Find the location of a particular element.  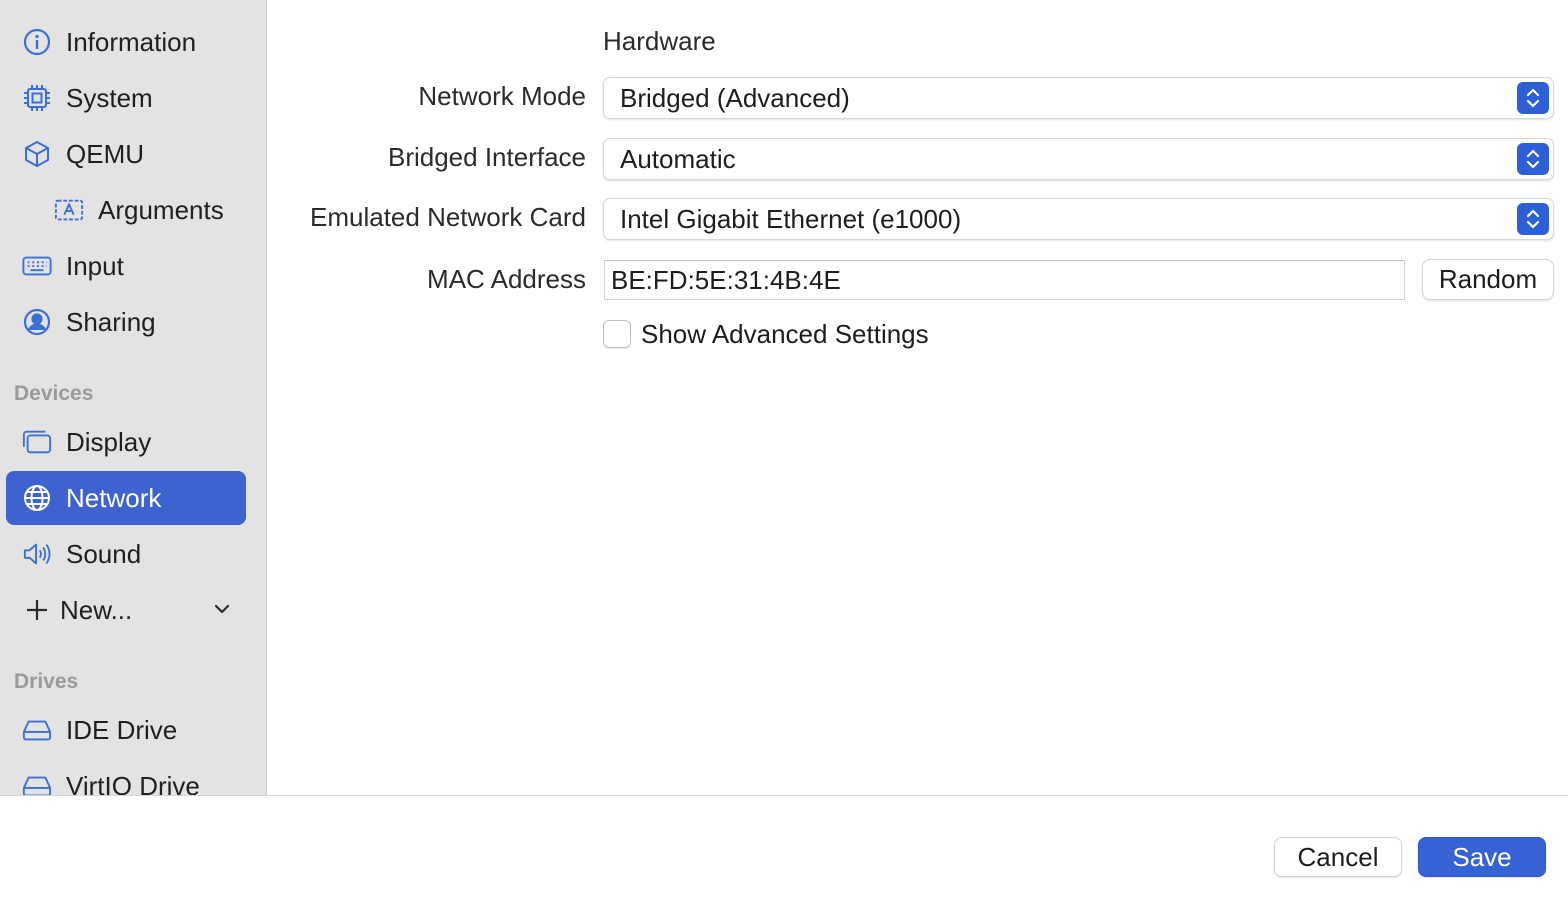

mac-address-field is located at coordinates (1004, 280).